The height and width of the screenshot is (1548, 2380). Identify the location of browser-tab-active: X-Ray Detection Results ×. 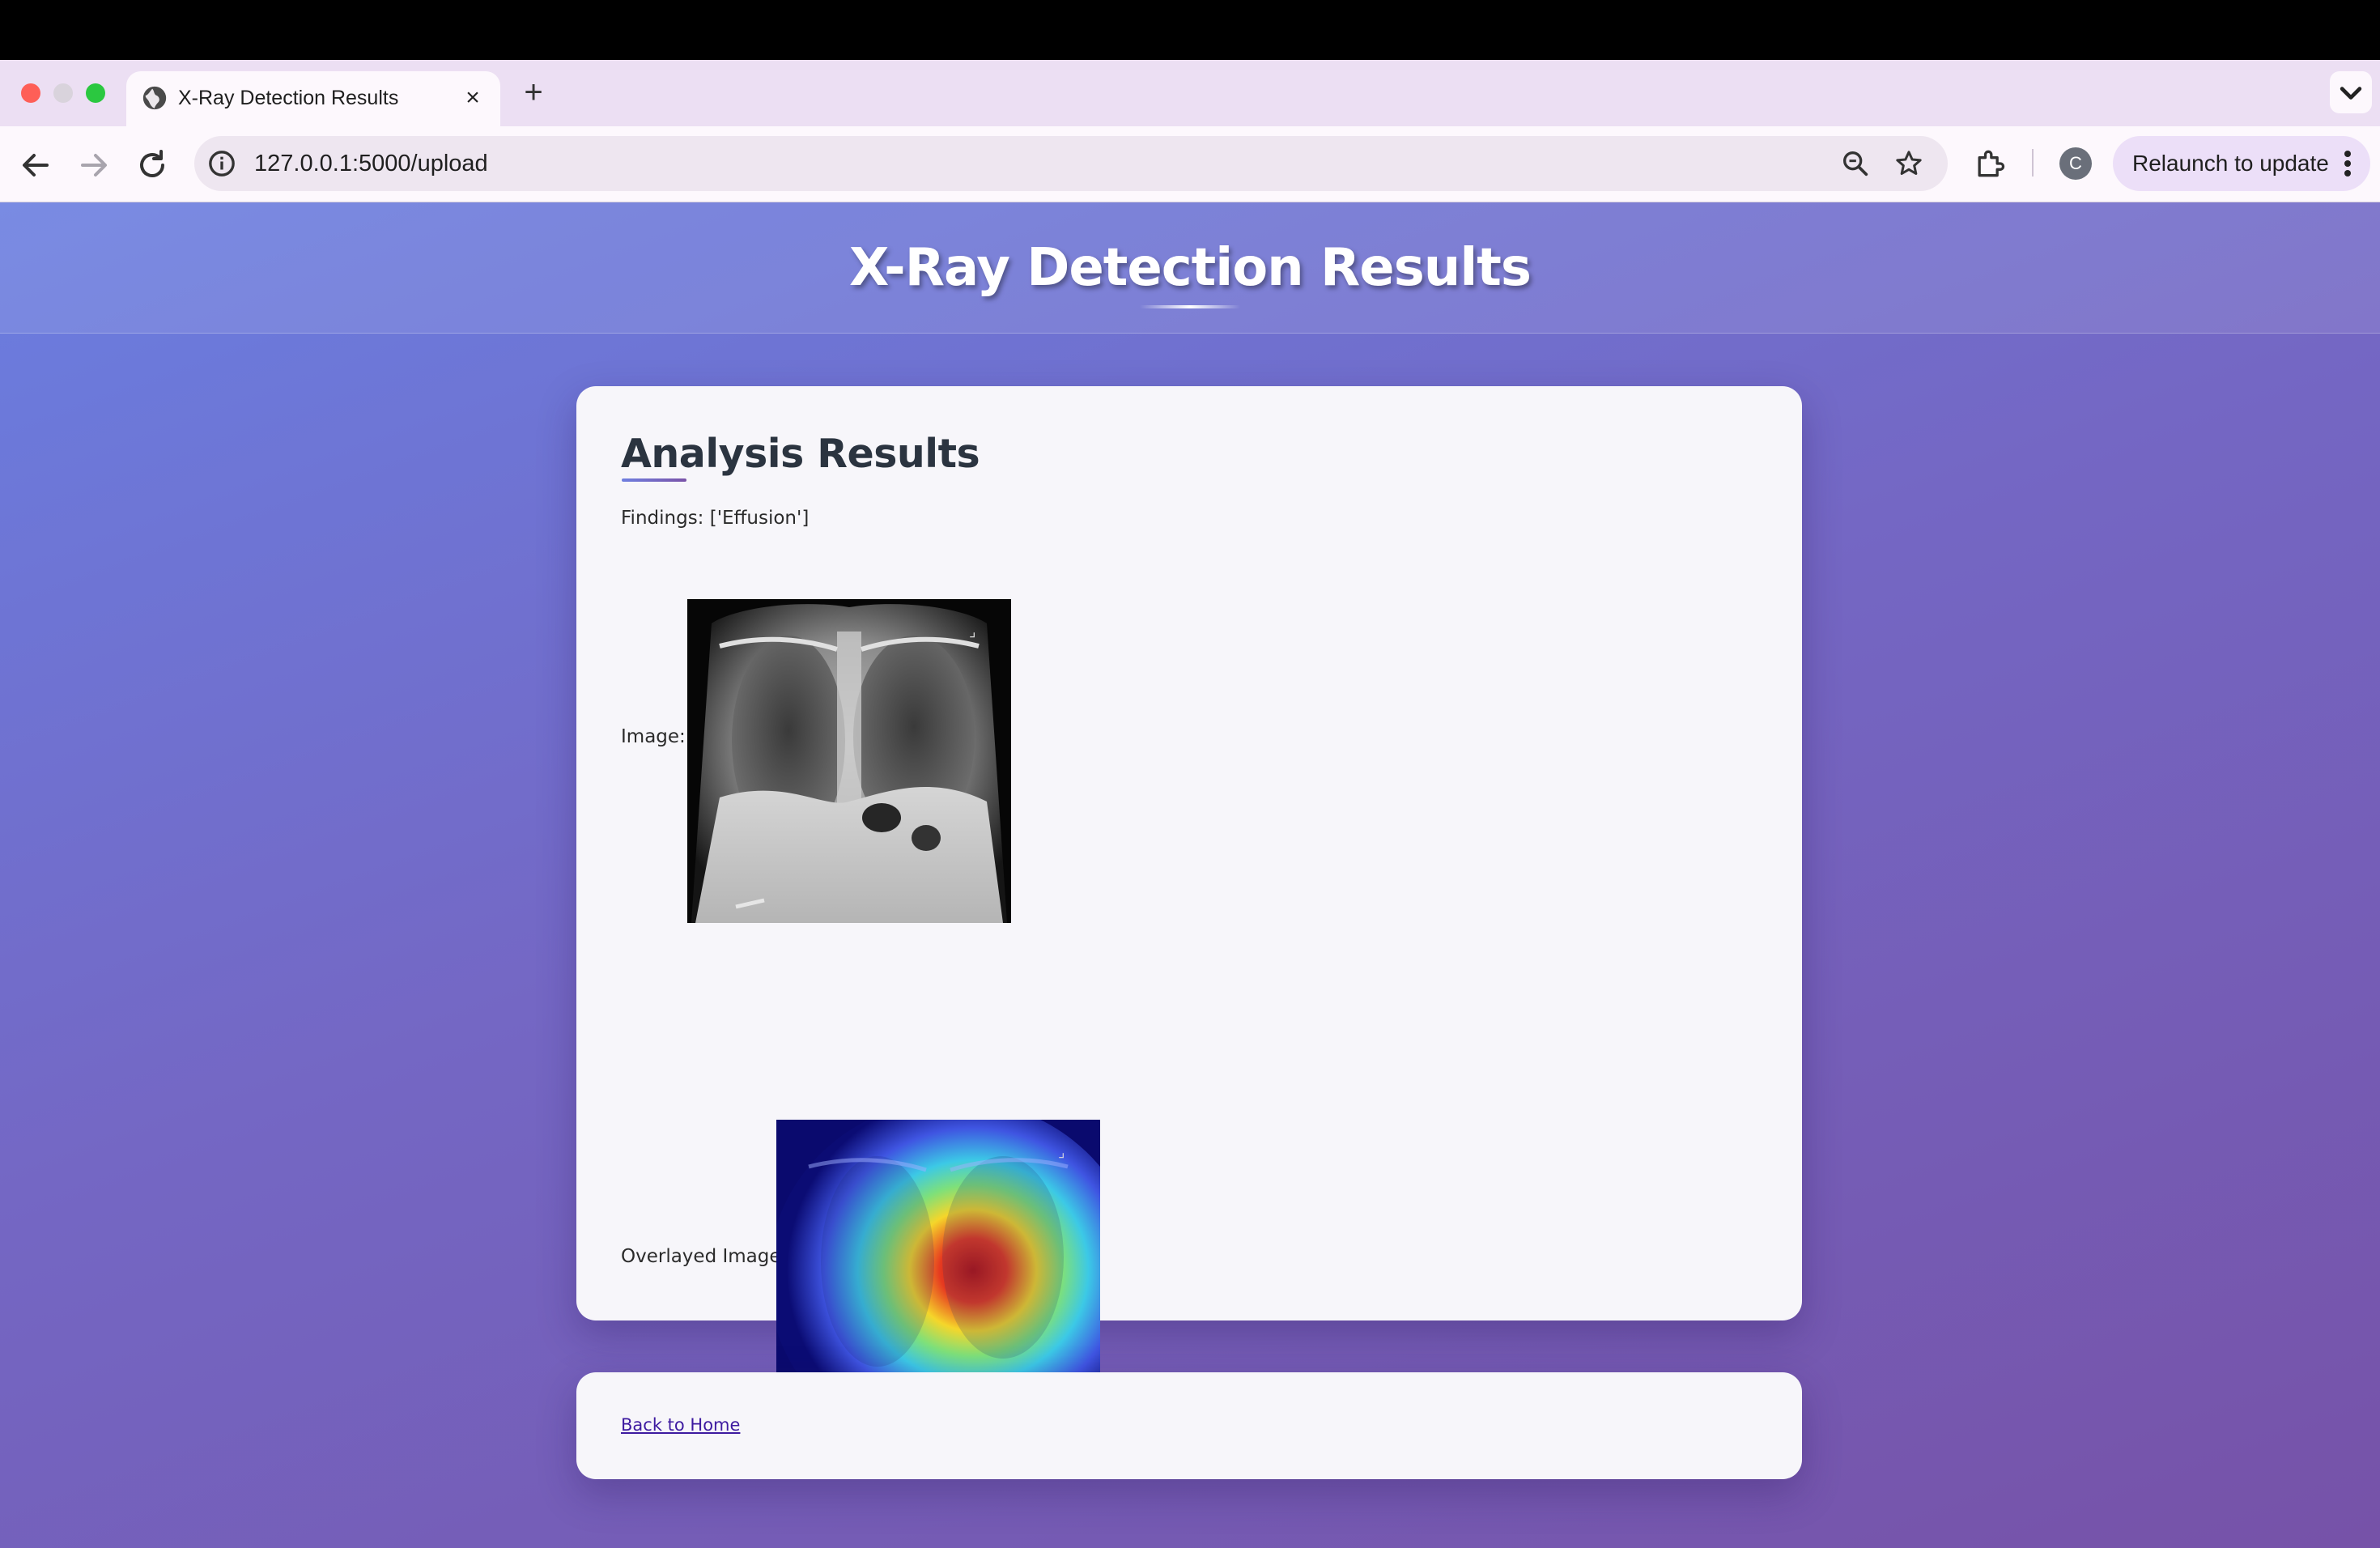
(313, 99).